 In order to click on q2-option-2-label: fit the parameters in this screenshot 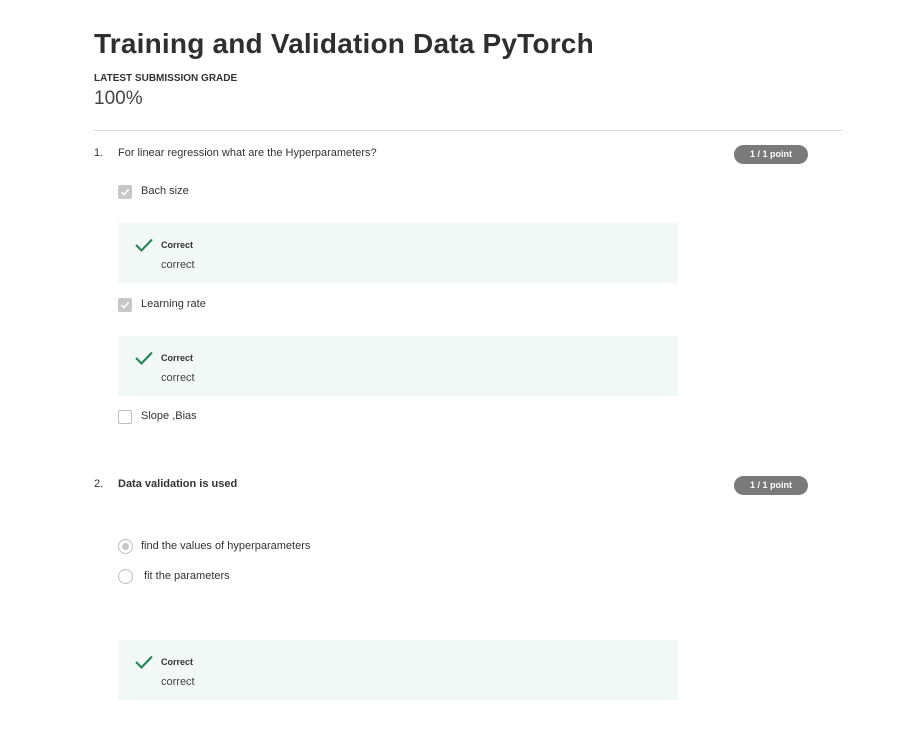, I will do `click(185, 576)`.